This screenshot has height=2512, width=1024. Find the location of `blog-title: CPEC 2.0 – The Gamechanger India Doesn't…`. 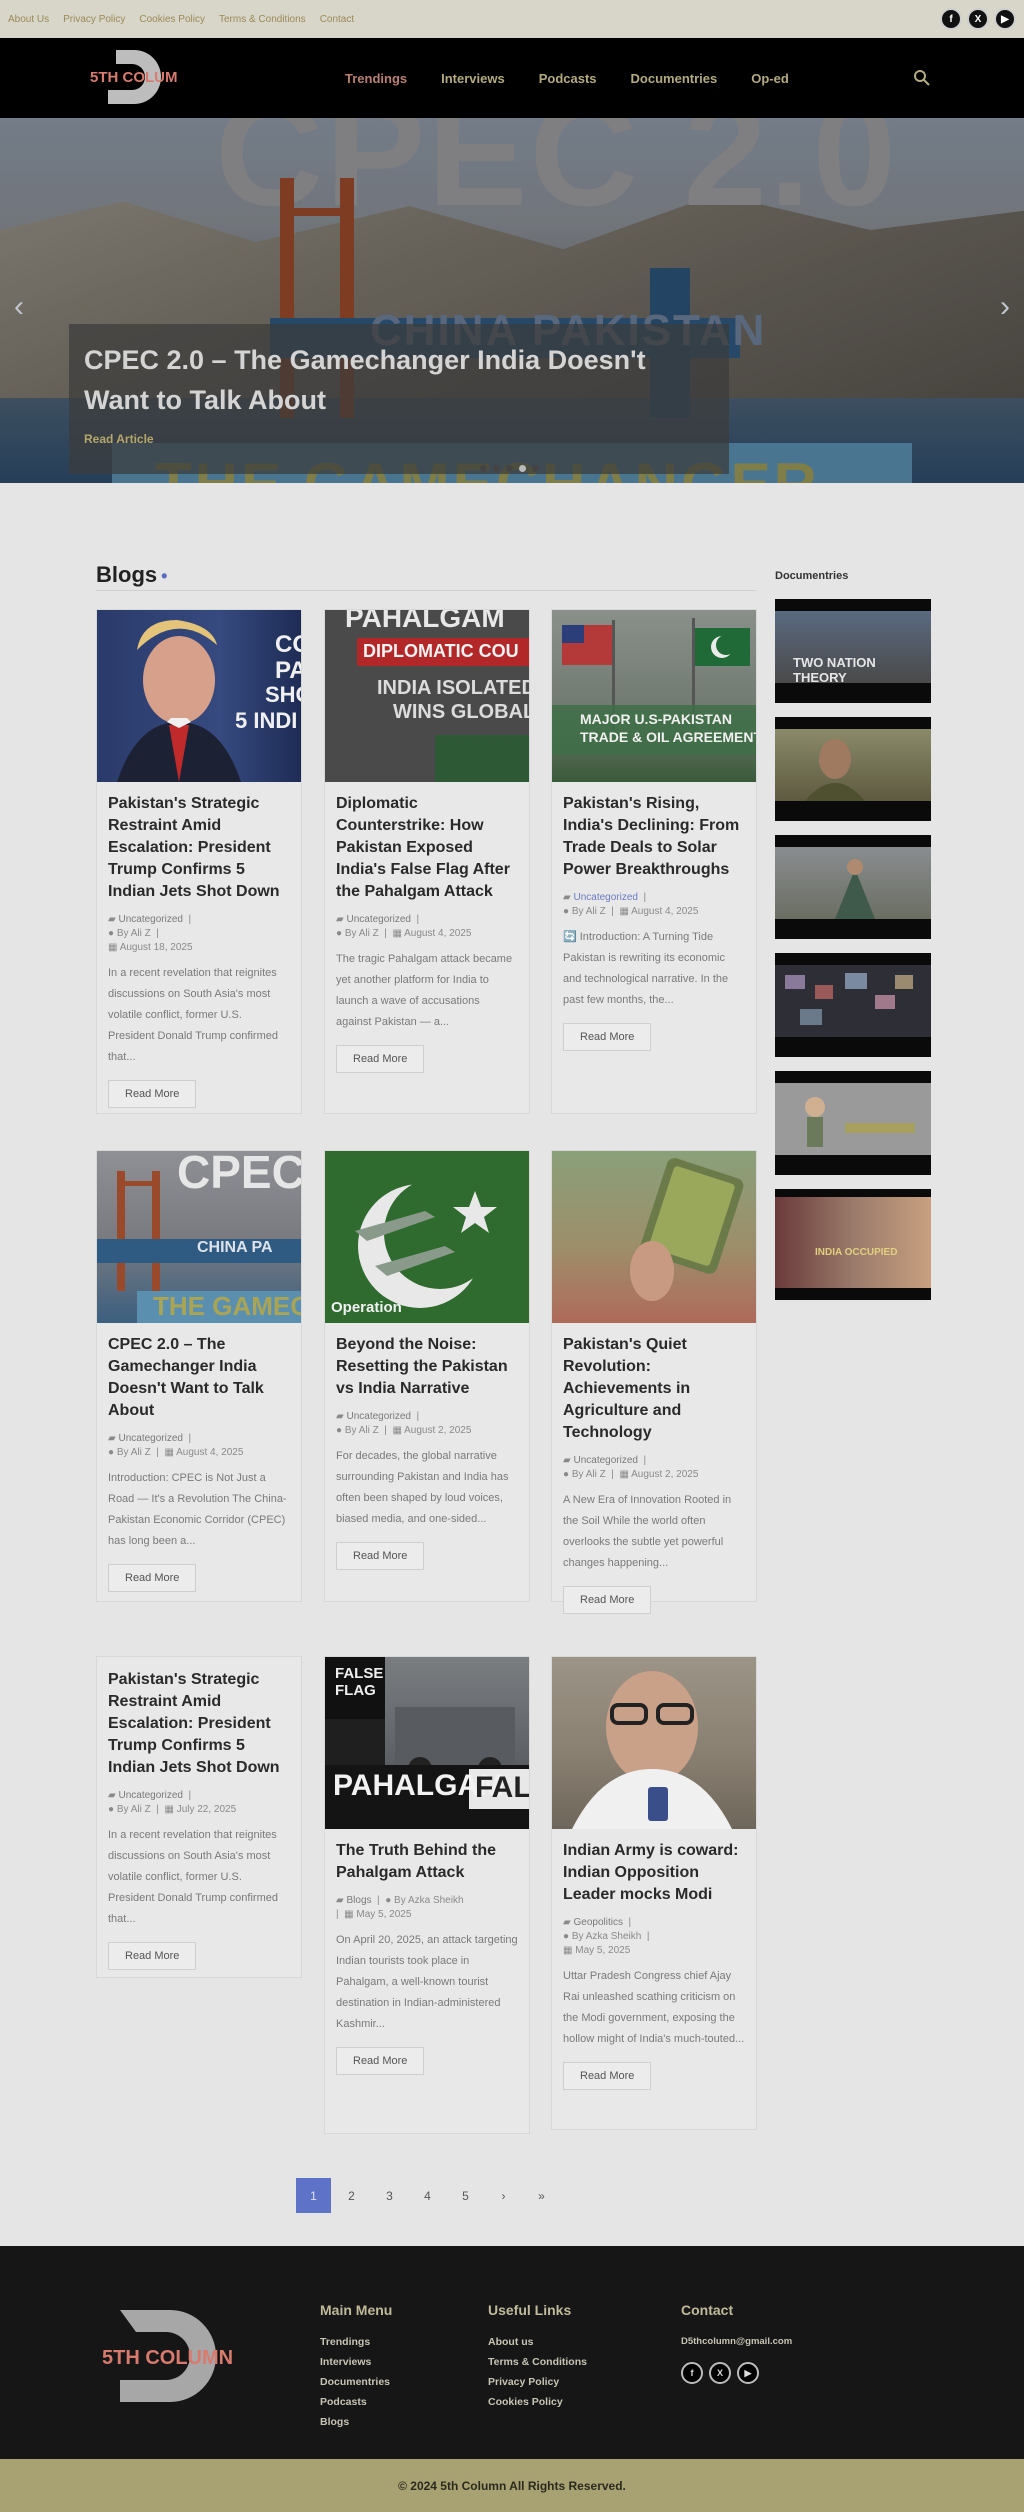

blog-title: CPEC 2.0 – The Gamechanger India Doesn't… is located at coordinates (199, 1378).